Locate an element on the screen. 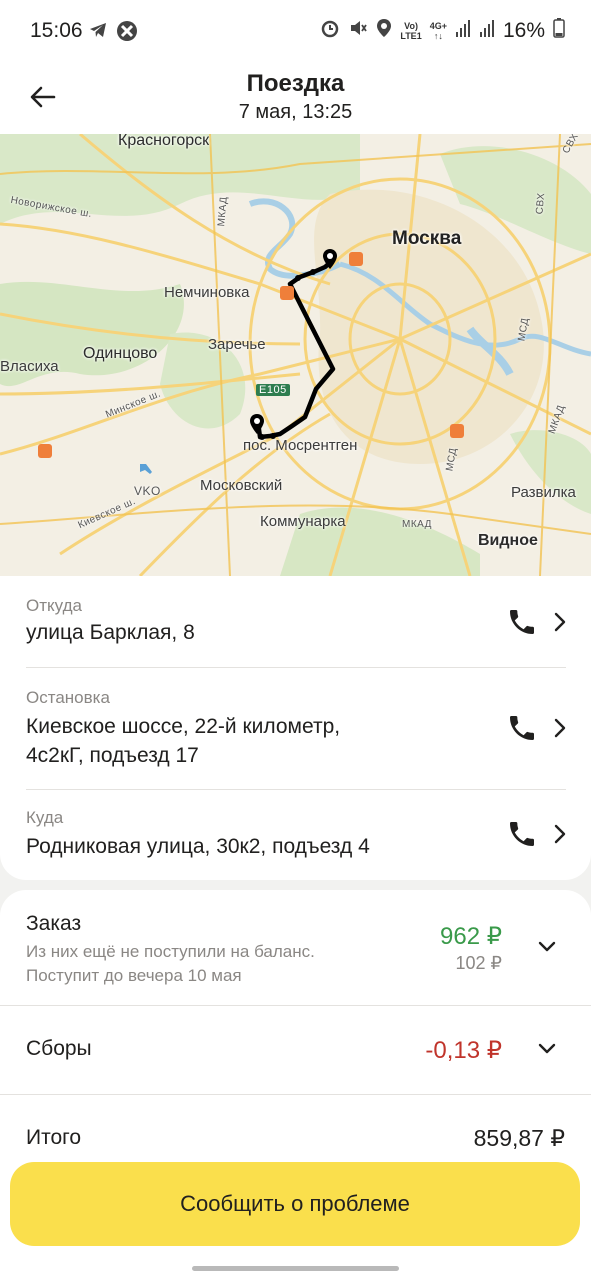  route-stop-address-line1: Киевское шоссе, 22-й километр, is located at coordinates (183, 726).